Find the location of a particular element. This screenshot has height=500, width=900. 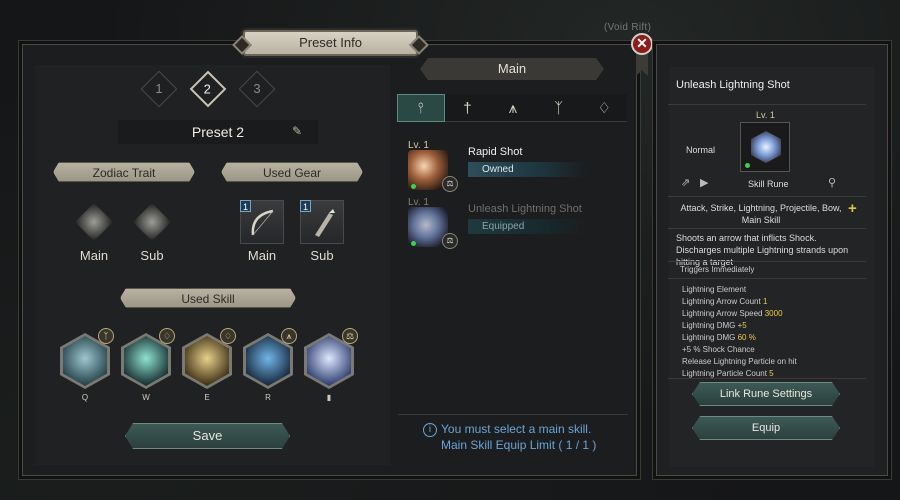

skill-hotkey-label: R is located at coordinates (268, 397).